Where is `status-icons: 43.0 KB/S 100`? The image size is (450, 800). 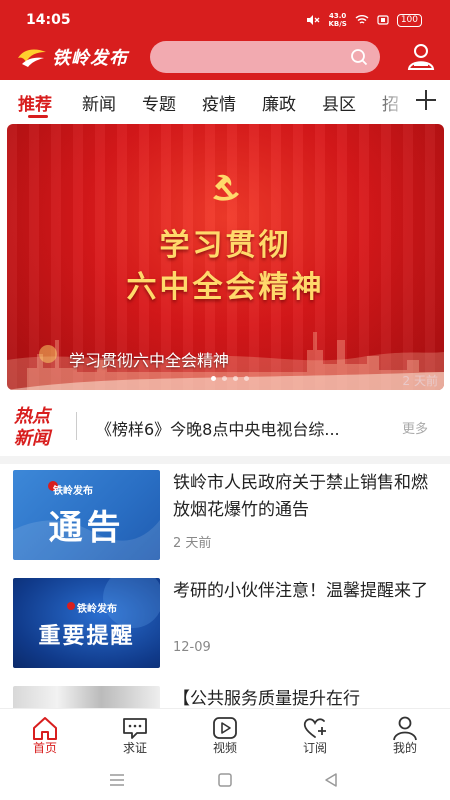 status-icons: 43.0 KB/S 100 is located at coordinates (364, 20).